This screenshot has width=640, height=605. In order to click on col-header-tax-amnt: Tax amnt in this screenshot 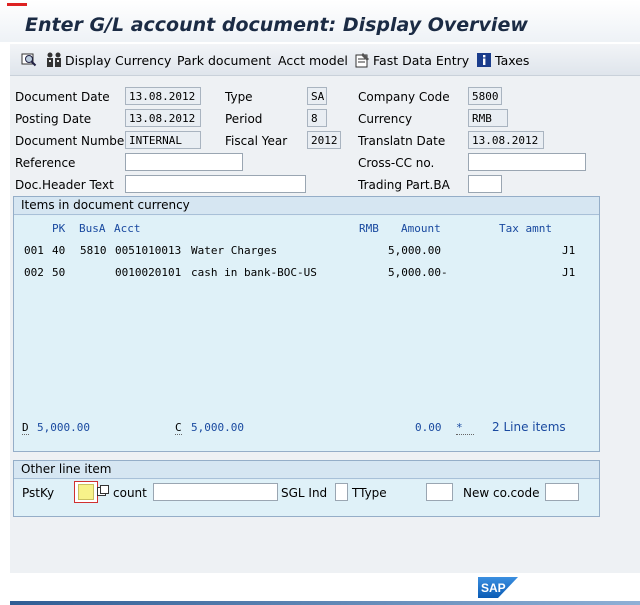, I will do `click(525, 228)`.